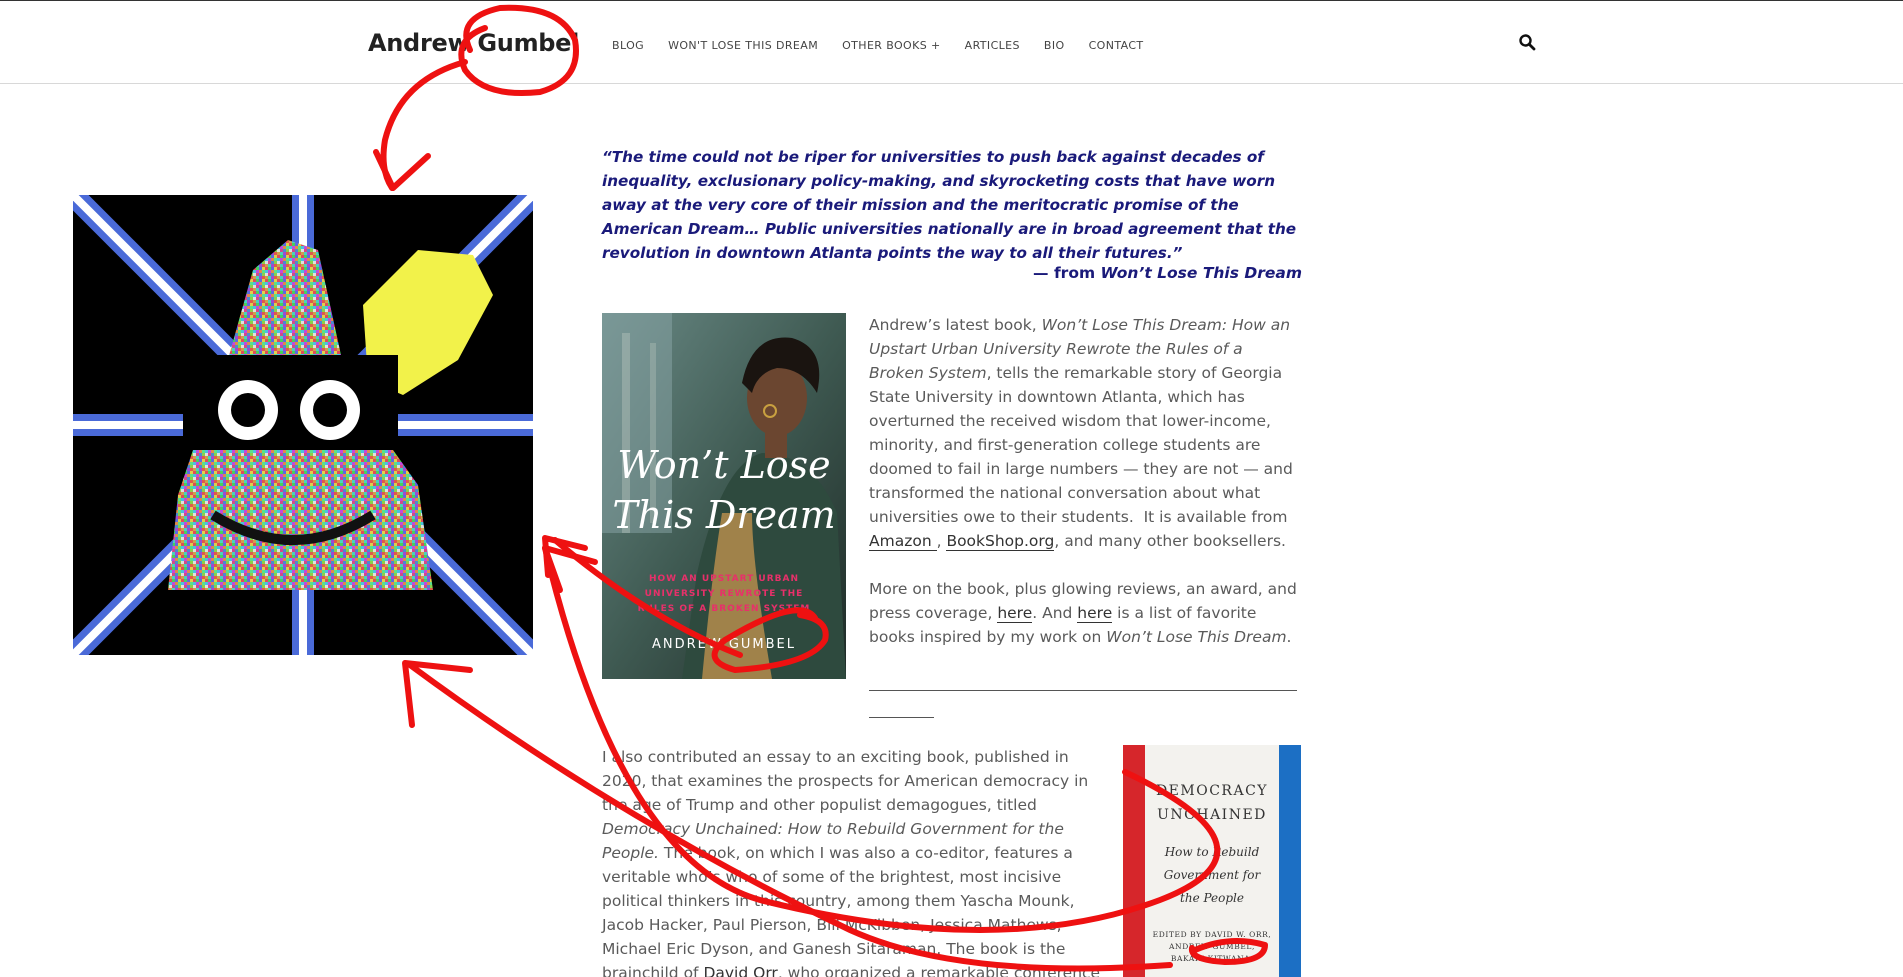  I want to click on book2-editors-line3: BAKARI KITWANA,, so click(1212, 958).